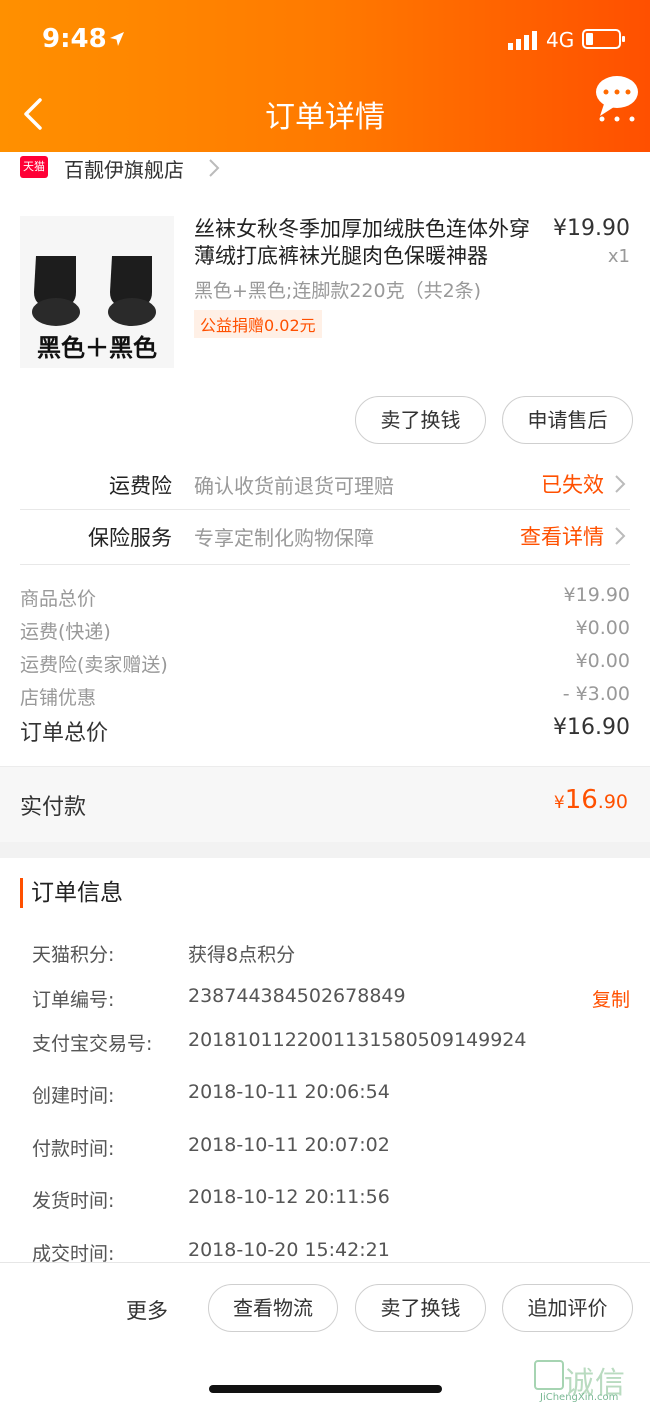  I want to click on info-label: 发货时间:, so click(73, 1201).